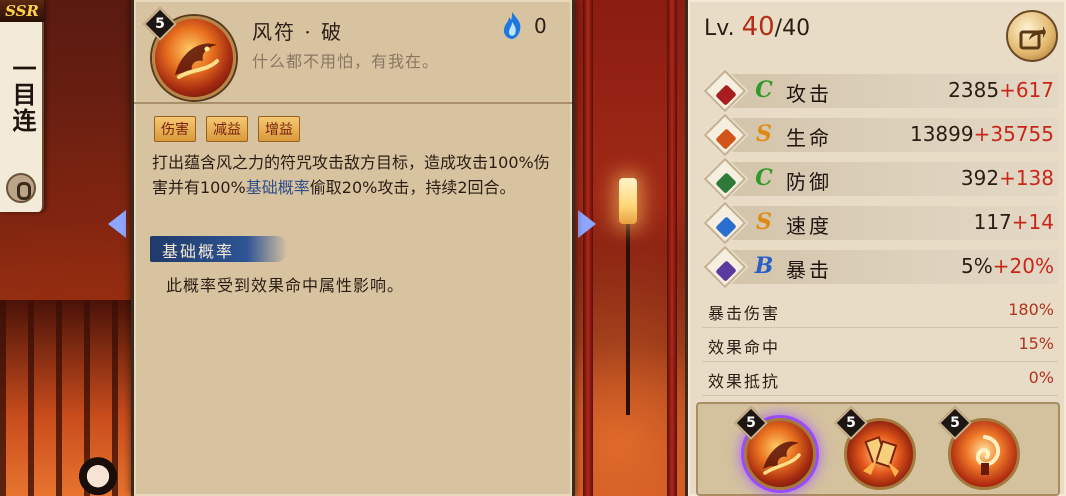 The height and width of the screenshot is (496, 1066). What do you see at coordinates (98, 474) in the screenshot?
I see `avatar` at bounding box center [98, 474].